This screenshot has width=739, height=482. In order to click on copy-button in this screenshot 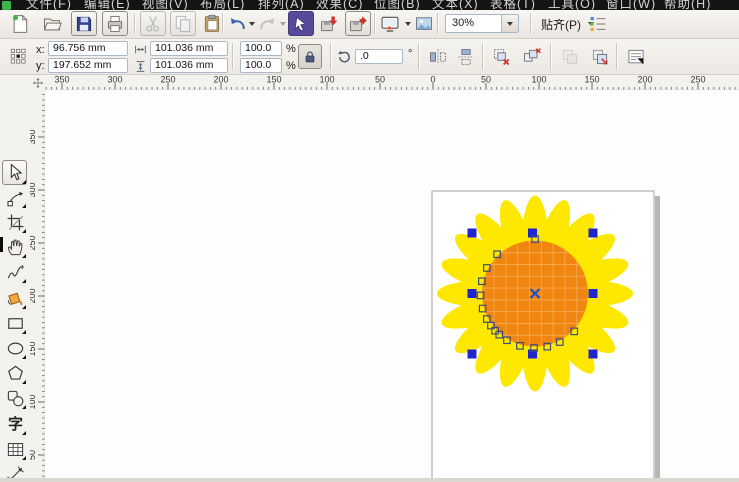, I will do `click(183, 23)`.